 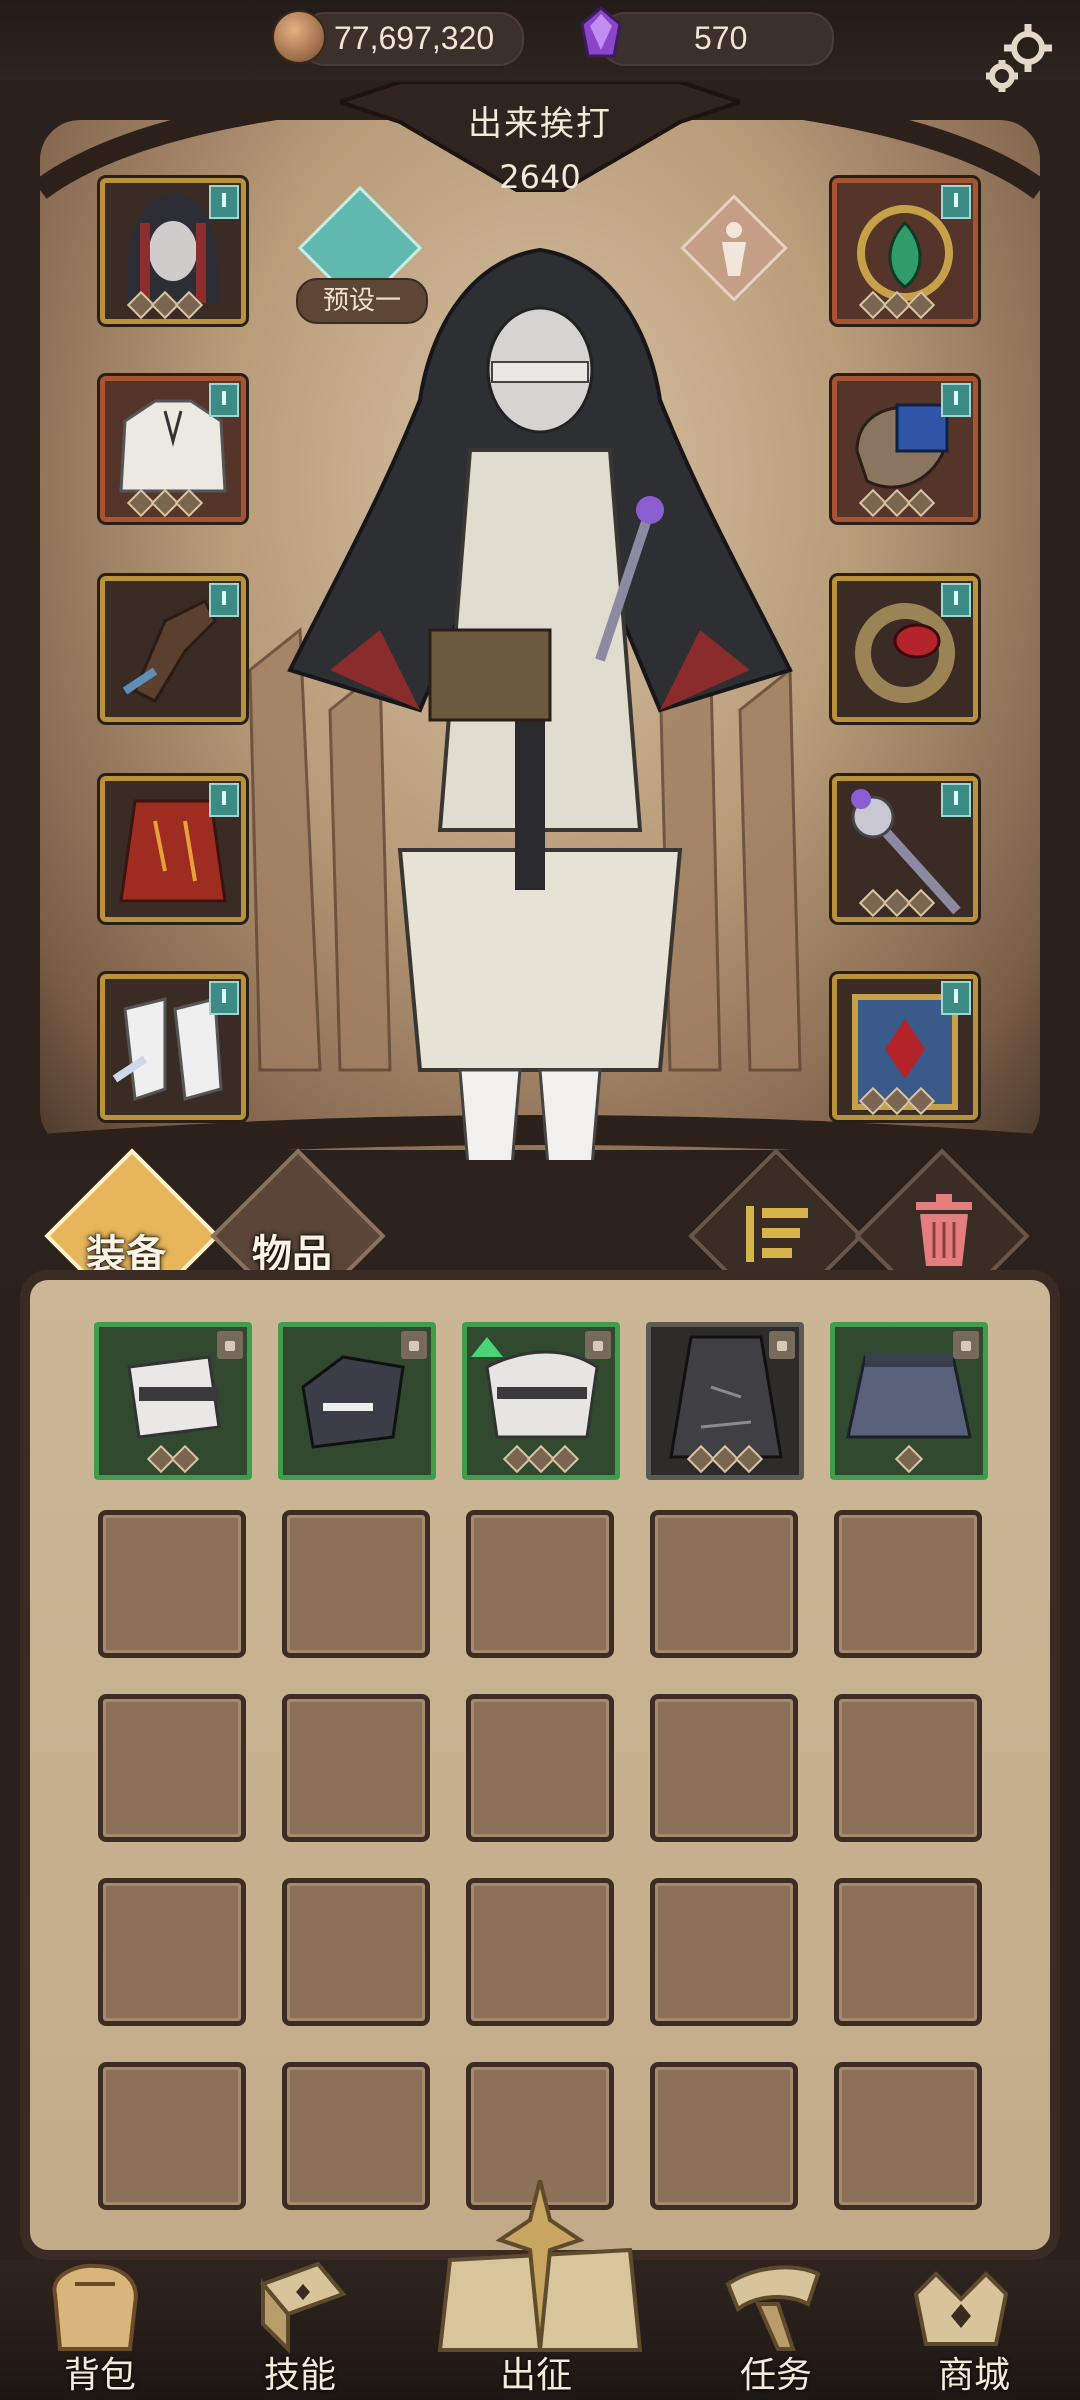 What do you see at coordinates (944, 1230) in the screenshot?
I see `trash-icon` at bounding box center [944, 1230].